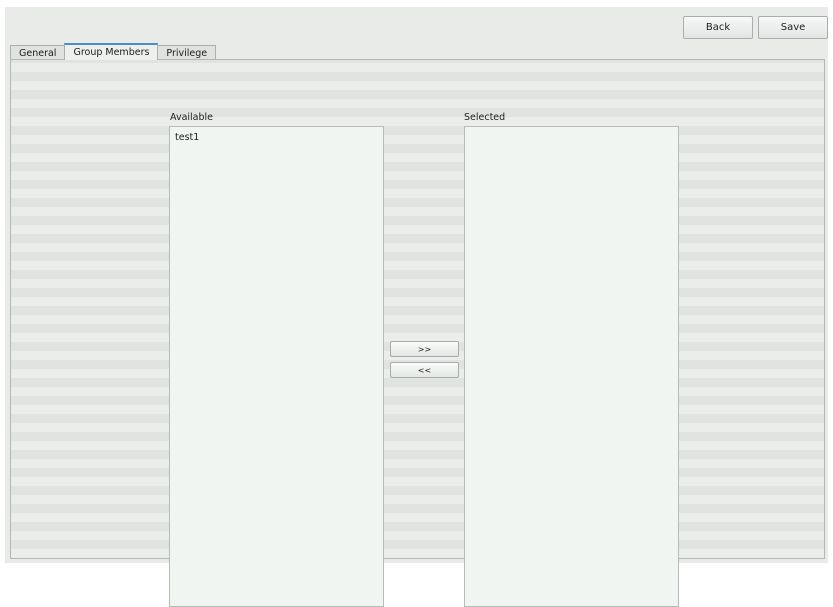 The width and height of the screenshot is (833, 607). Describe the element at coordinates (187, 52) in the screenshot. I see `tab-privilege: Privilege` at that location.